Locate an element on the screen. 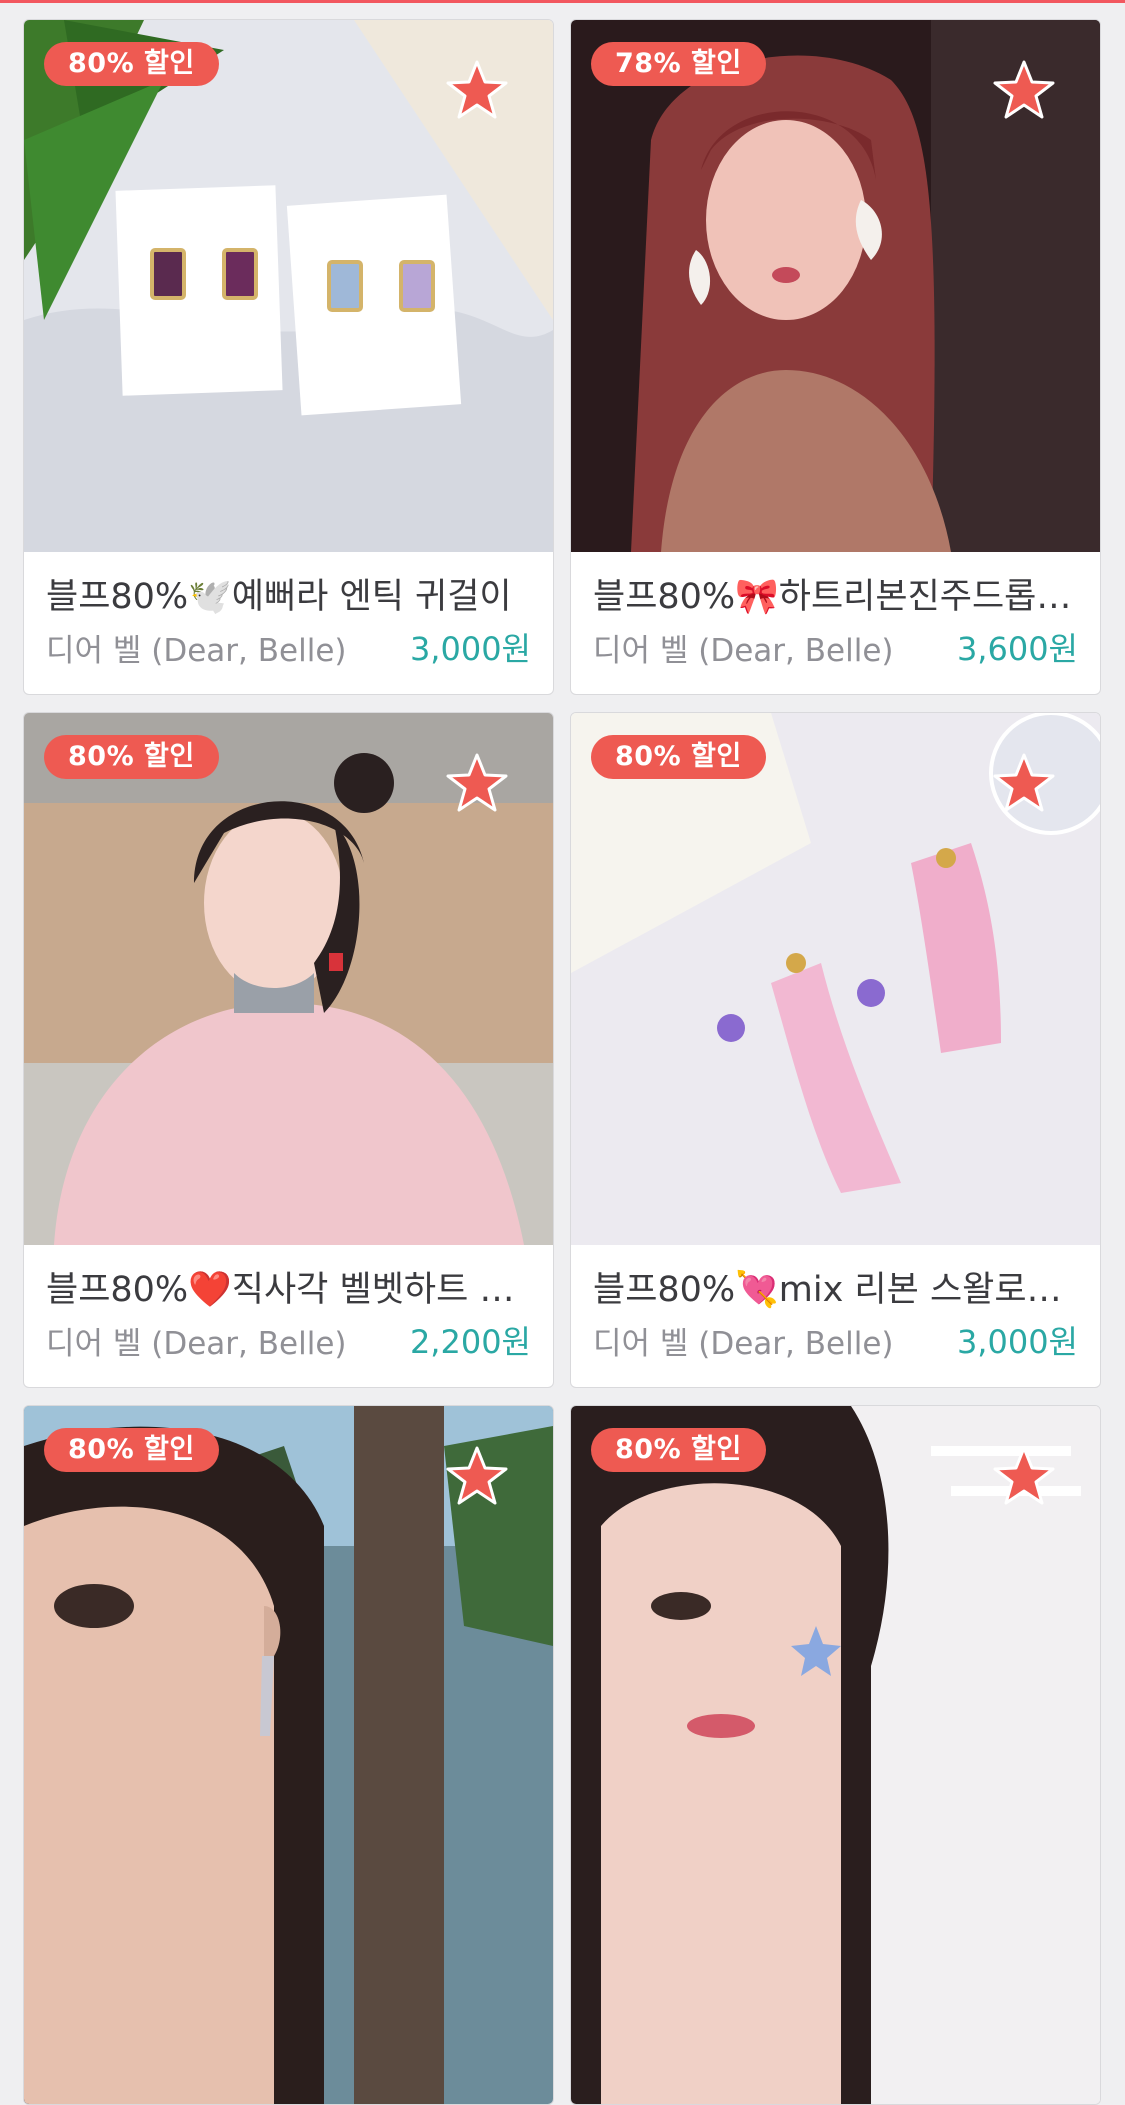 This screenshot has width=1125, height=2105. product-title: 블프80%💘mix 리본 스왈로브스키 is located at coordinates (835, 1290).